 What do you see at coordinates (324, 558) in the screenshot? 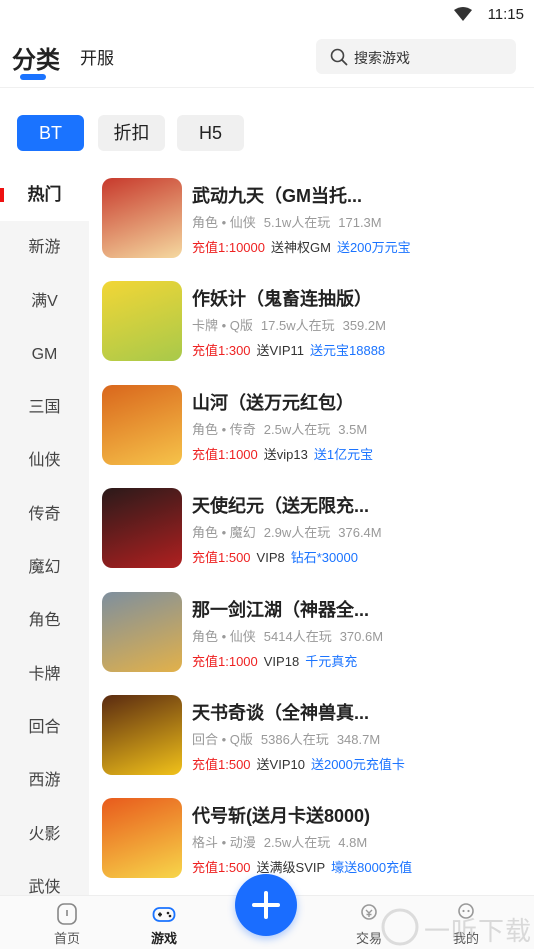
I see `bonus-tag: 钻石*30000` at bounding box center [324, 558].